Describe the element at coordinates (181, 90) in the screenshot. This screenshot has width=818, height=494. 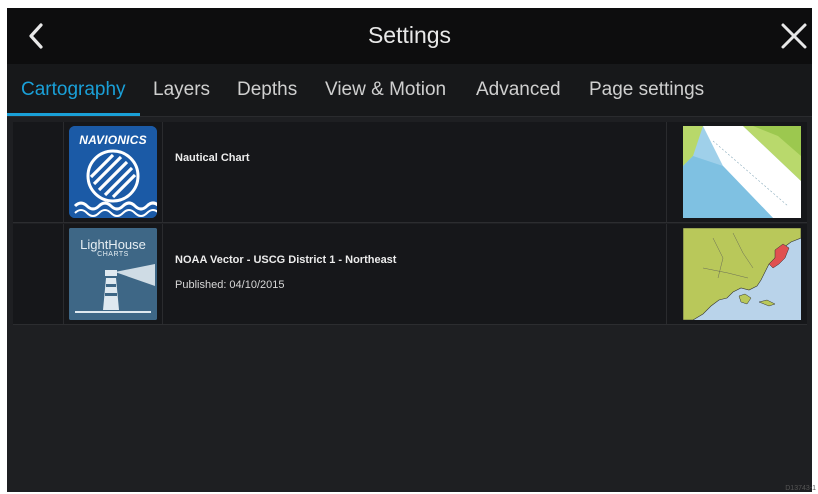
I see `tab-layers: Layers` at that location.